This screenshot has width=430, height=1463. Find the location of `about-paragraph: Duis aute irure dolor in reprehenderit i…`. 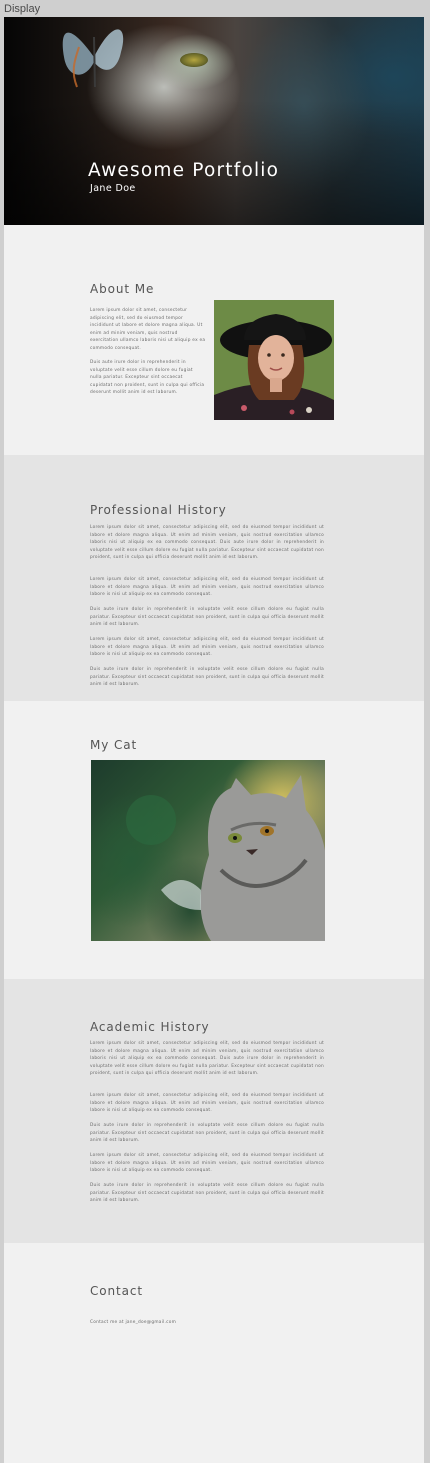

about-paragraph: Duis aute irure dolor in reprehenderit i… is located at coordinates (147, 378).